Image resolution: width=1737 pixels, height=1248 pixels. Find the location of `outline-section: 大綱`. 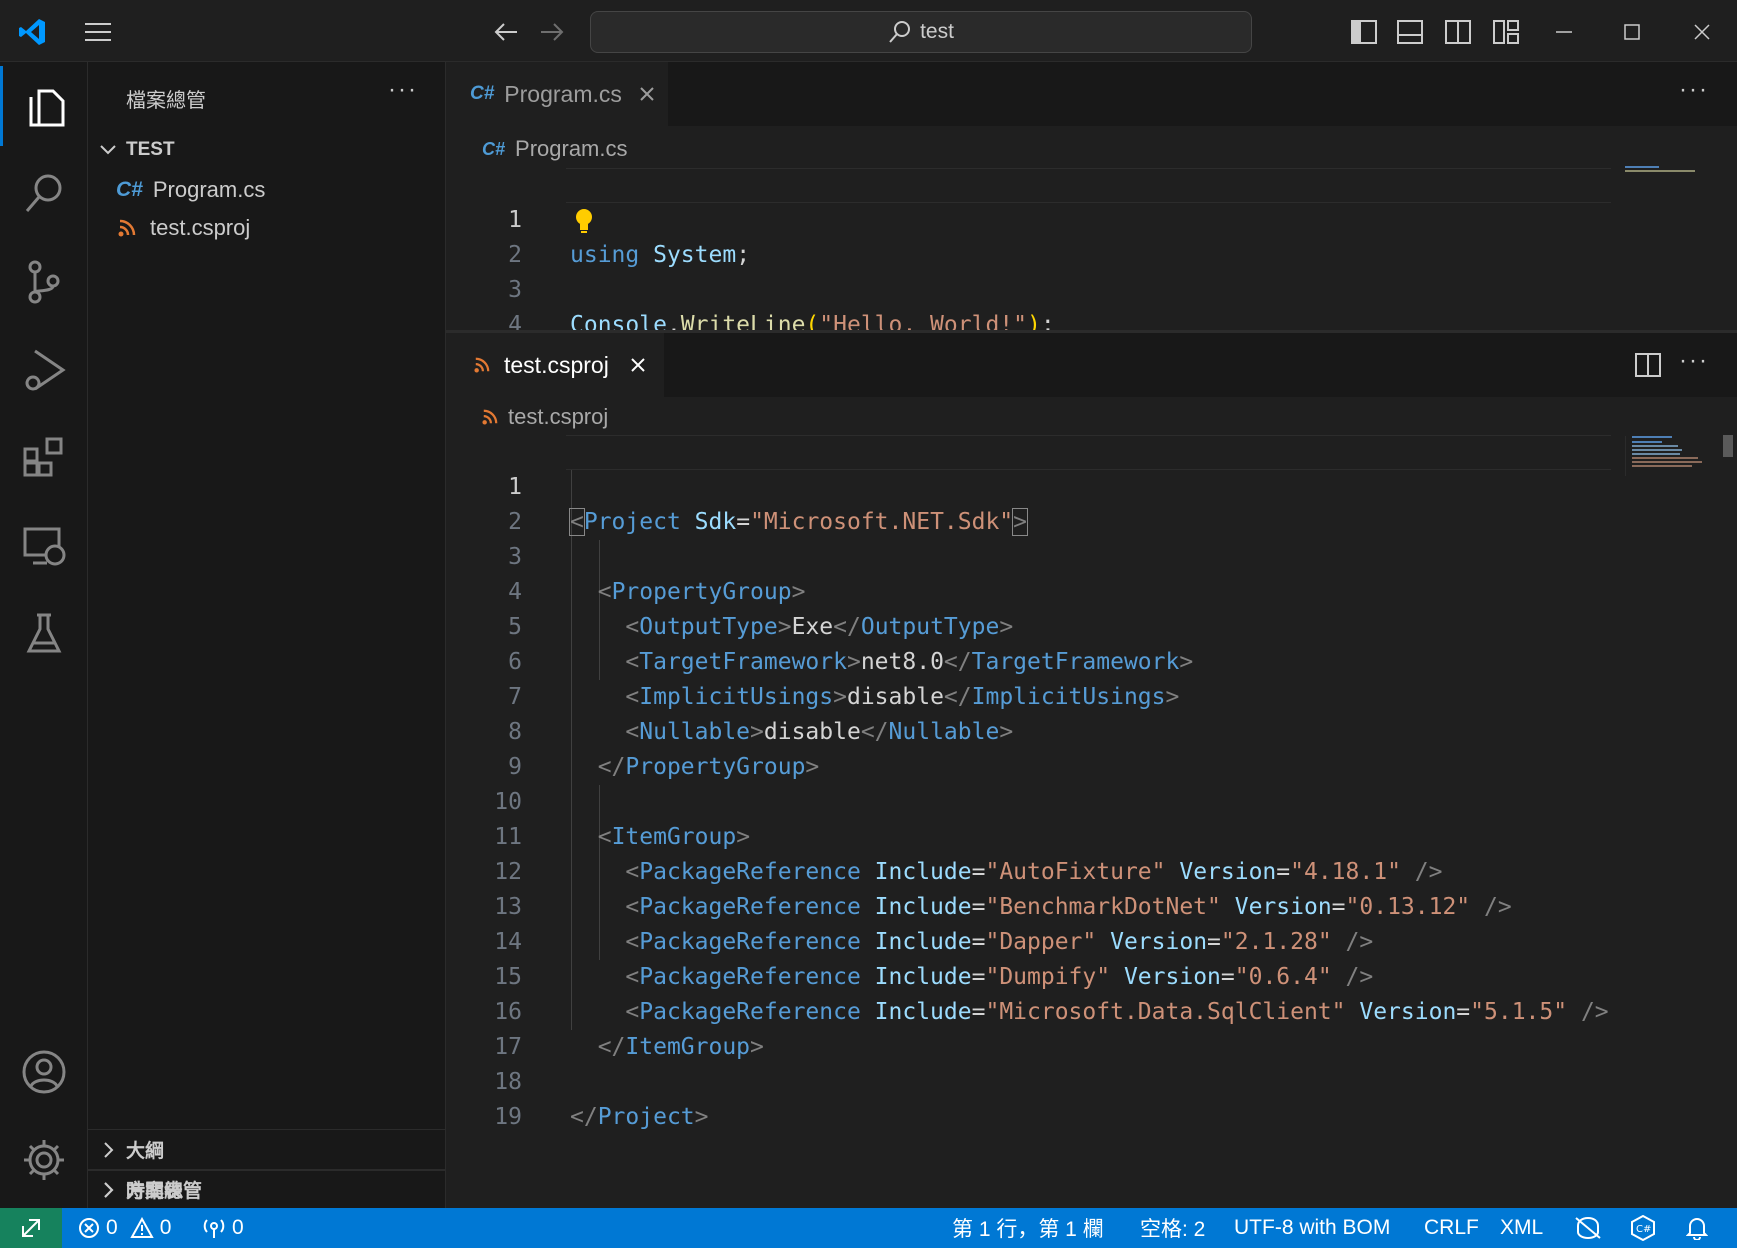

outline-section: 大綱 is located at coordinates (267, 1149).